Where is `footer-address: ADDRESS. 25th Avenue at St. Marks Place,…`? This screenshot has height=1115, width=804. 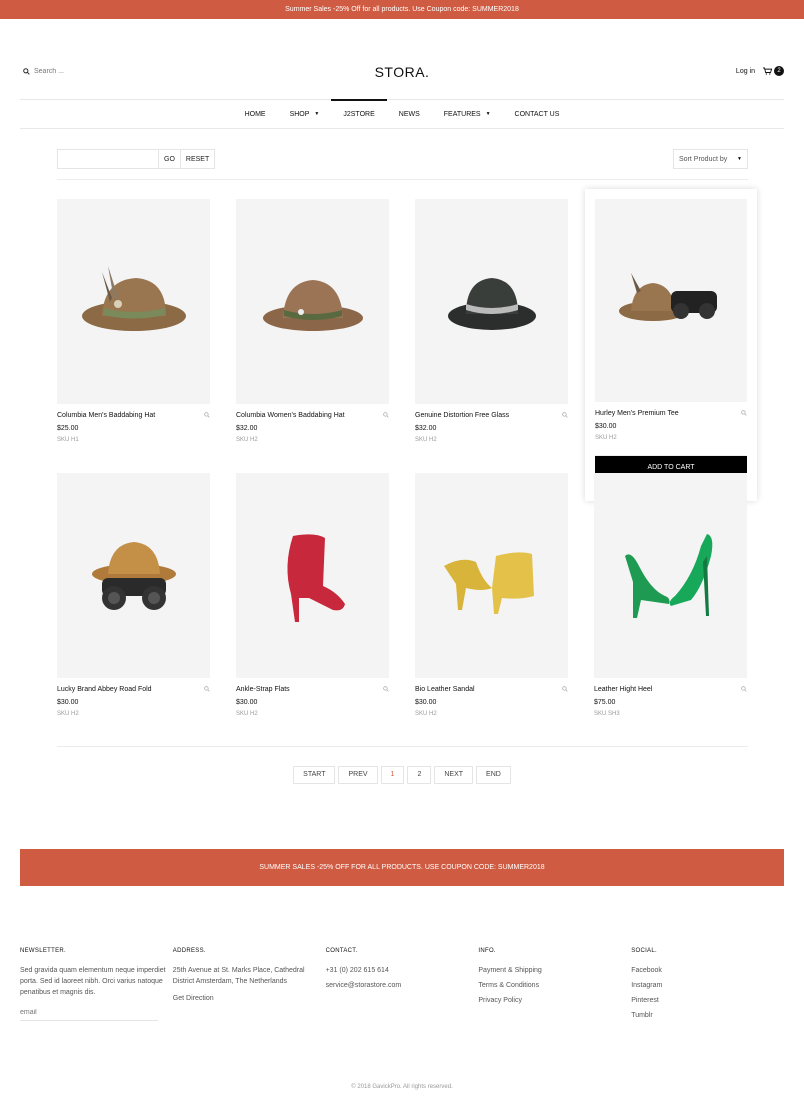
footer-address: ADDRESS. 25th Avenue at St. Marks Place,… is located at coordinates (249, 985).